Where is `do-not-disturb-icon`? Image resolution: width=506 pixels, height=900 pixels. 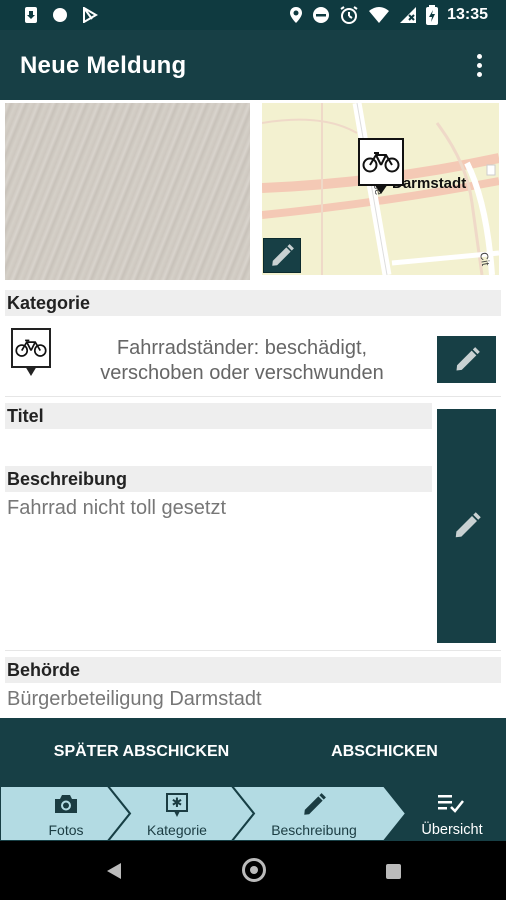
do-not-disturb-icon is located at coordinates (321, 15).